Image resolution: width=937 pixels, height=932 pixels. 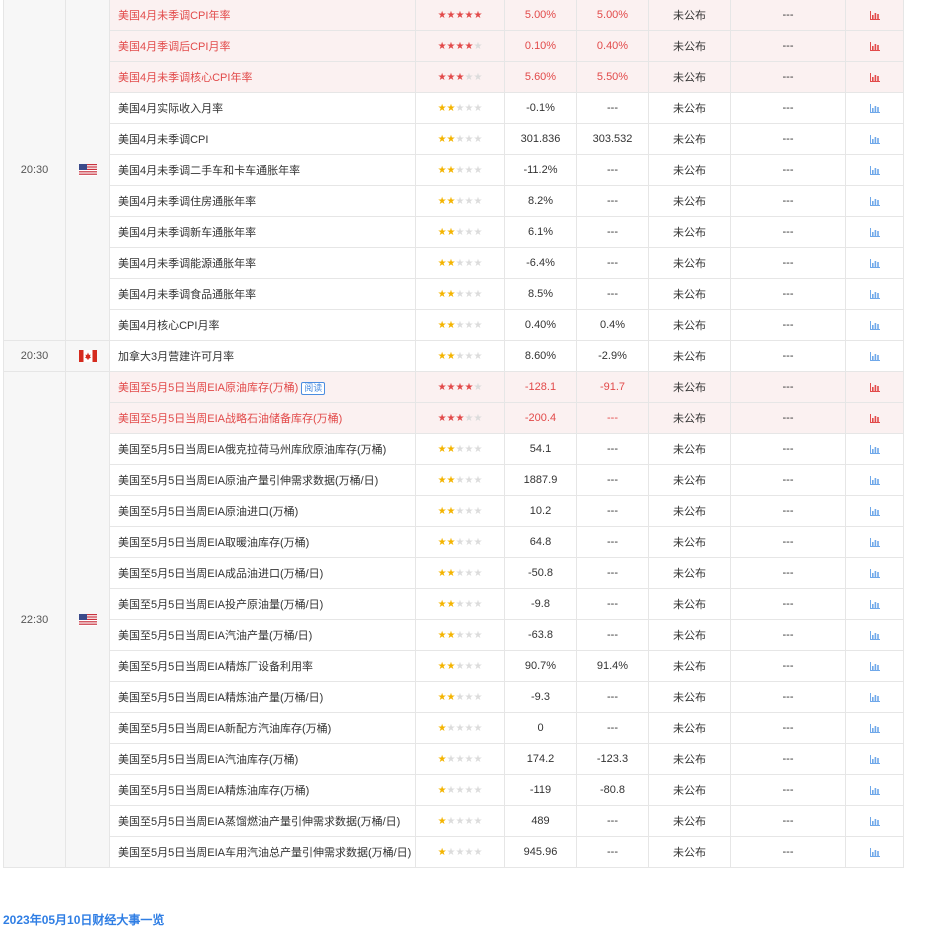 I want to click on forecast-value: -2.9%, so click(x=612, y=356).